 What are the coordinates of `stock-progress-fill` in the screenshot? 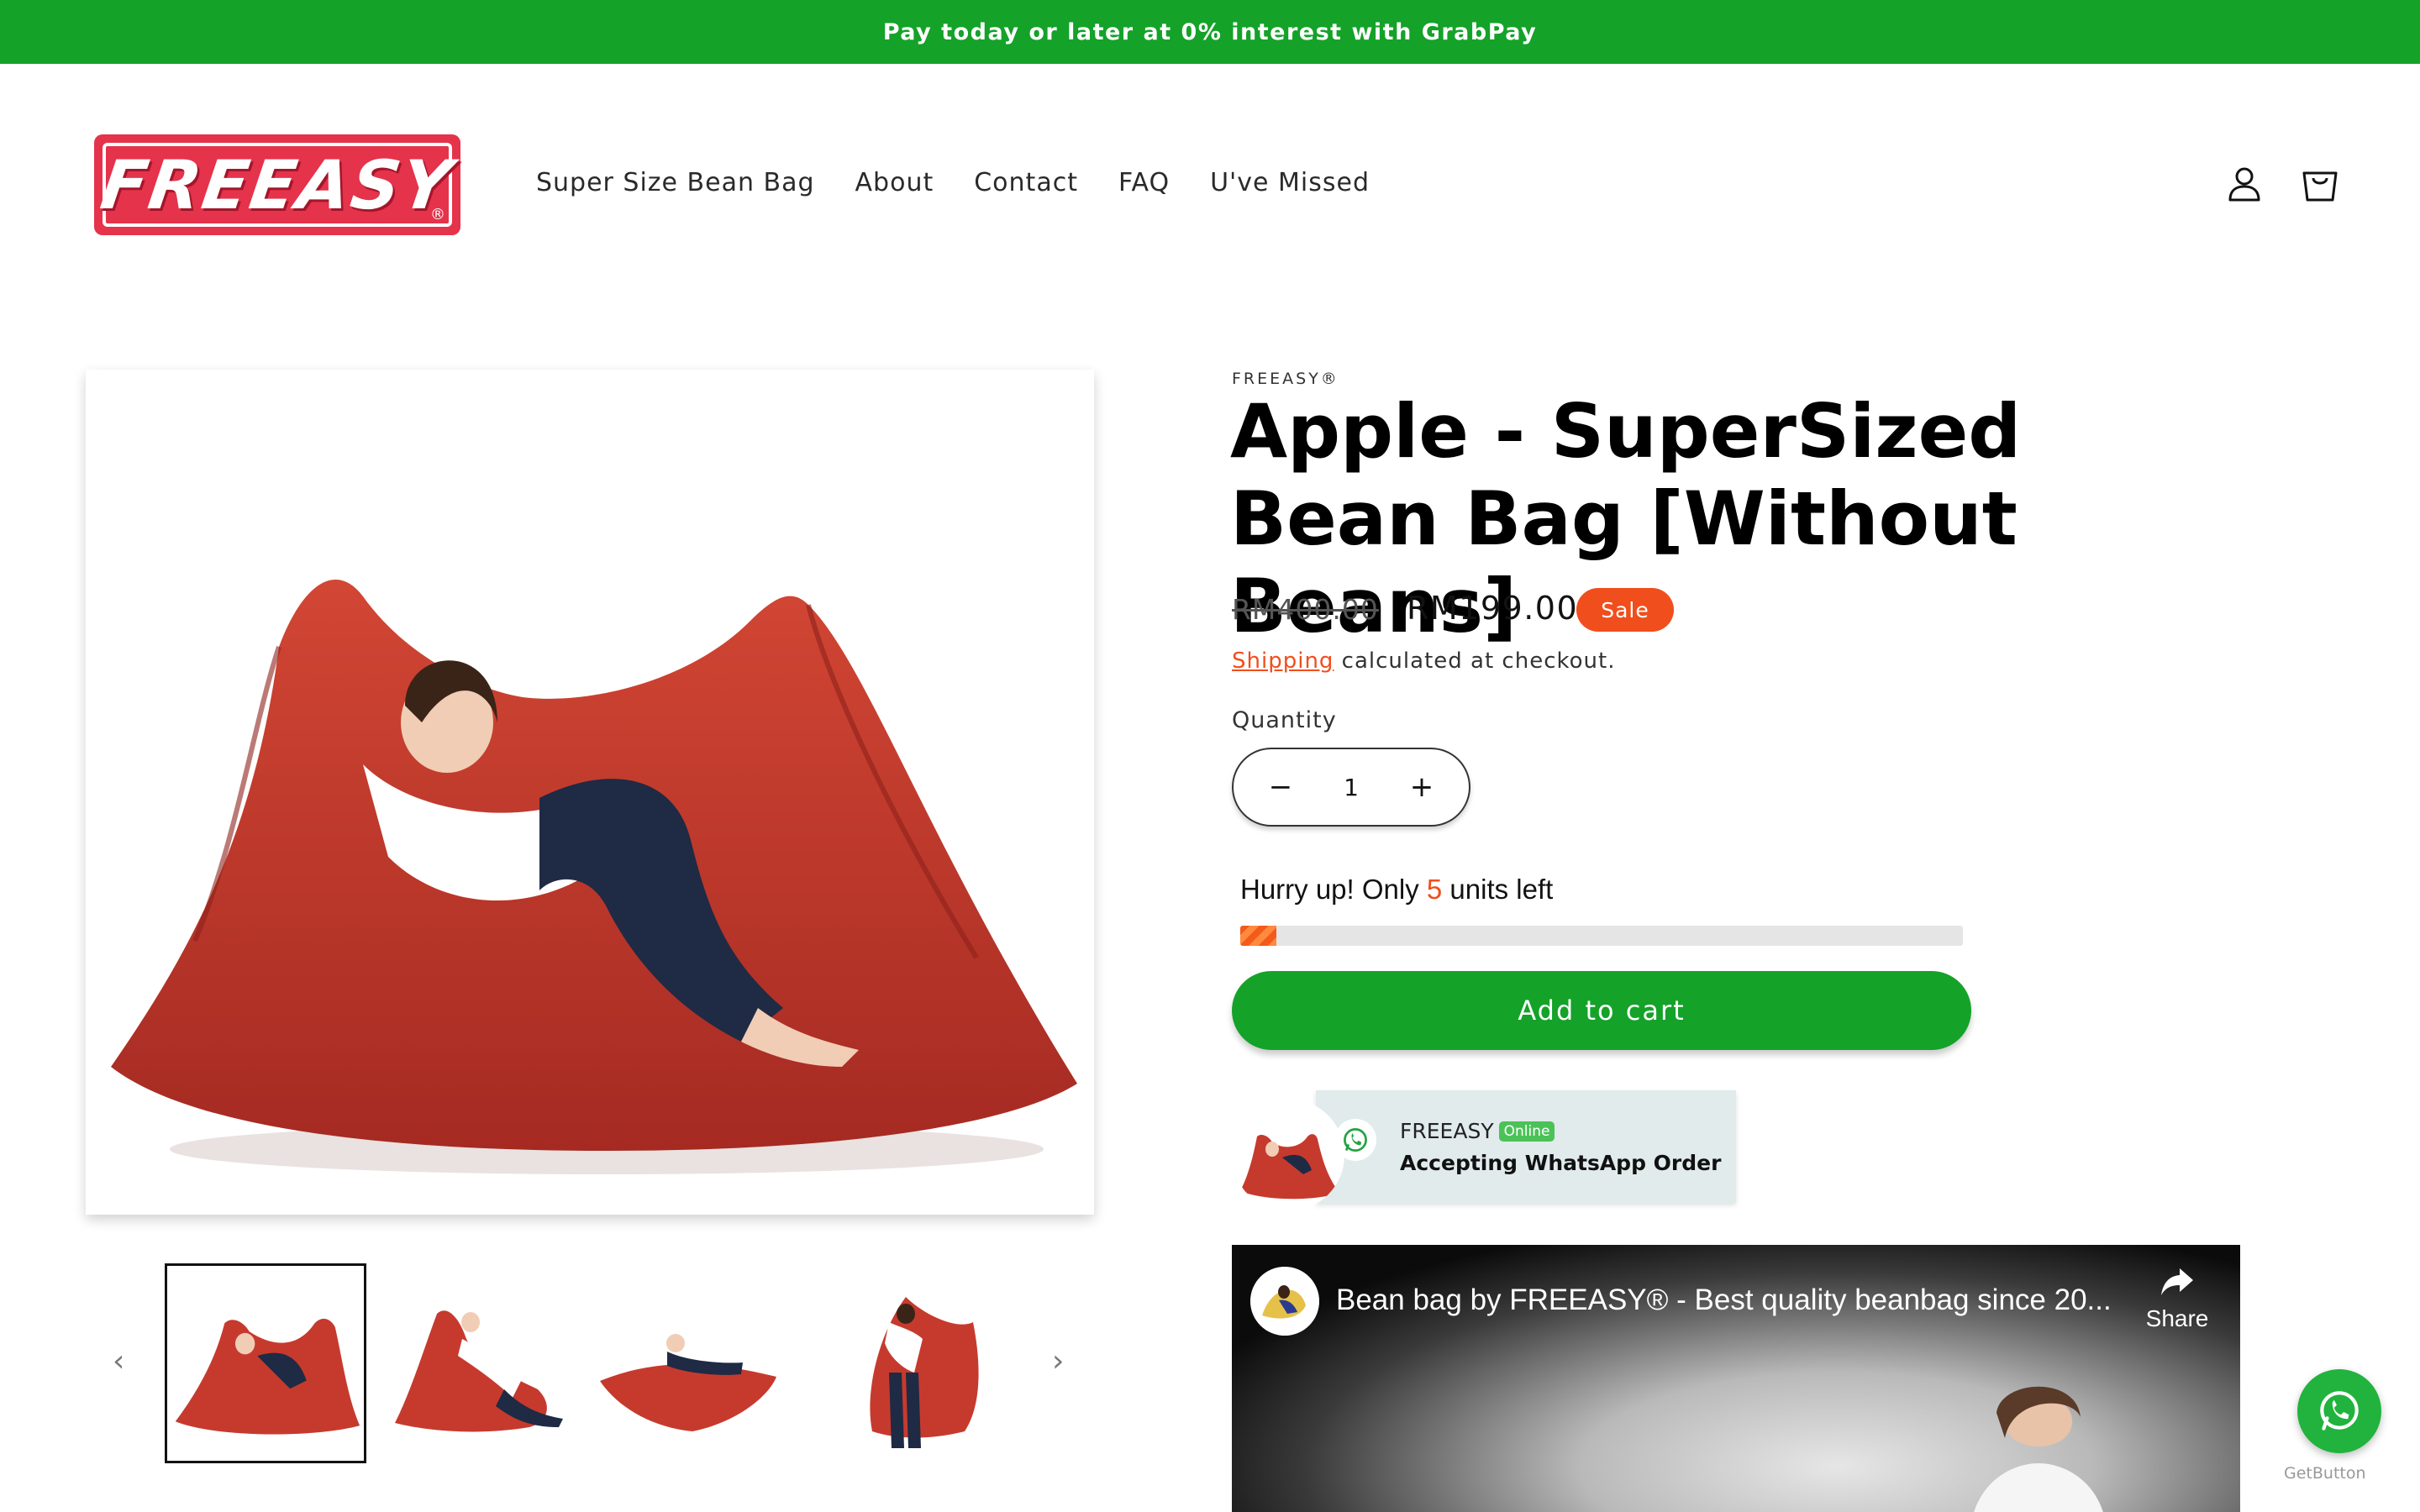 It's located at (1258, 936).